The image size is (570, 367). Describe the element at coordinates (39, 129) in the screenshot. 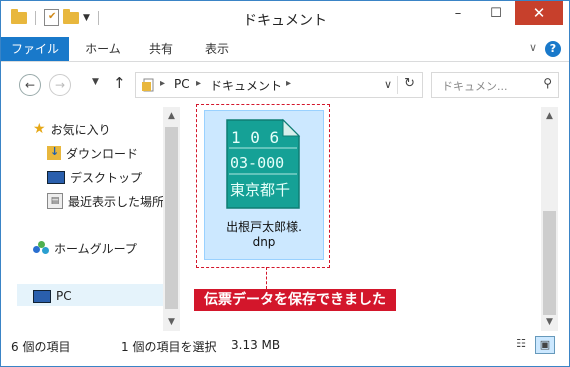

I see `star-icon: ★` at that location.